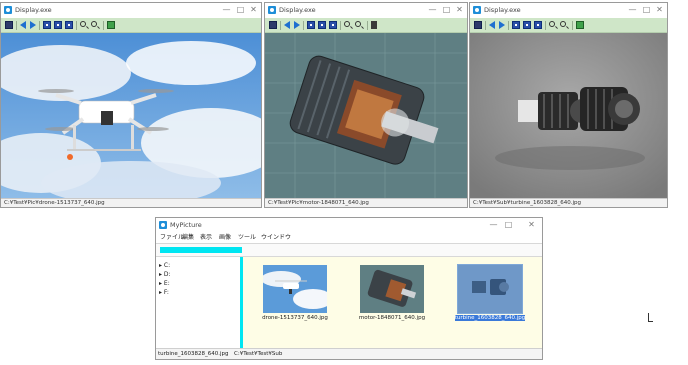  What do you see at coordinates (392, 318) in the screenshot?
I see `thumbnail-caption: motor-1848071_640.jpg` at bounding box center [392, 318].